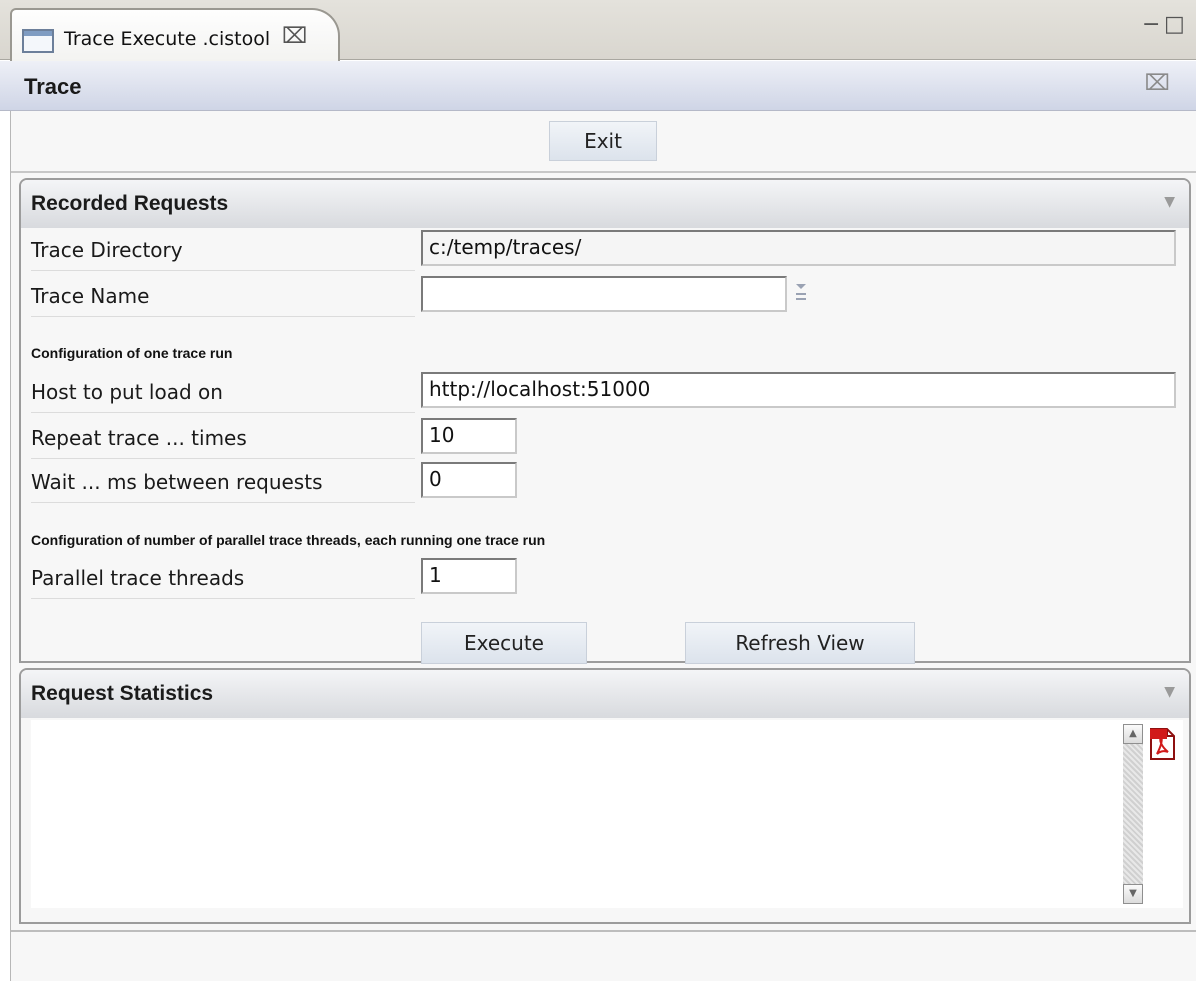  Describe the element at coordinates (798, 248) in the screenshot. I see `trace-directory-field: c:/temp/traces/` at that location.